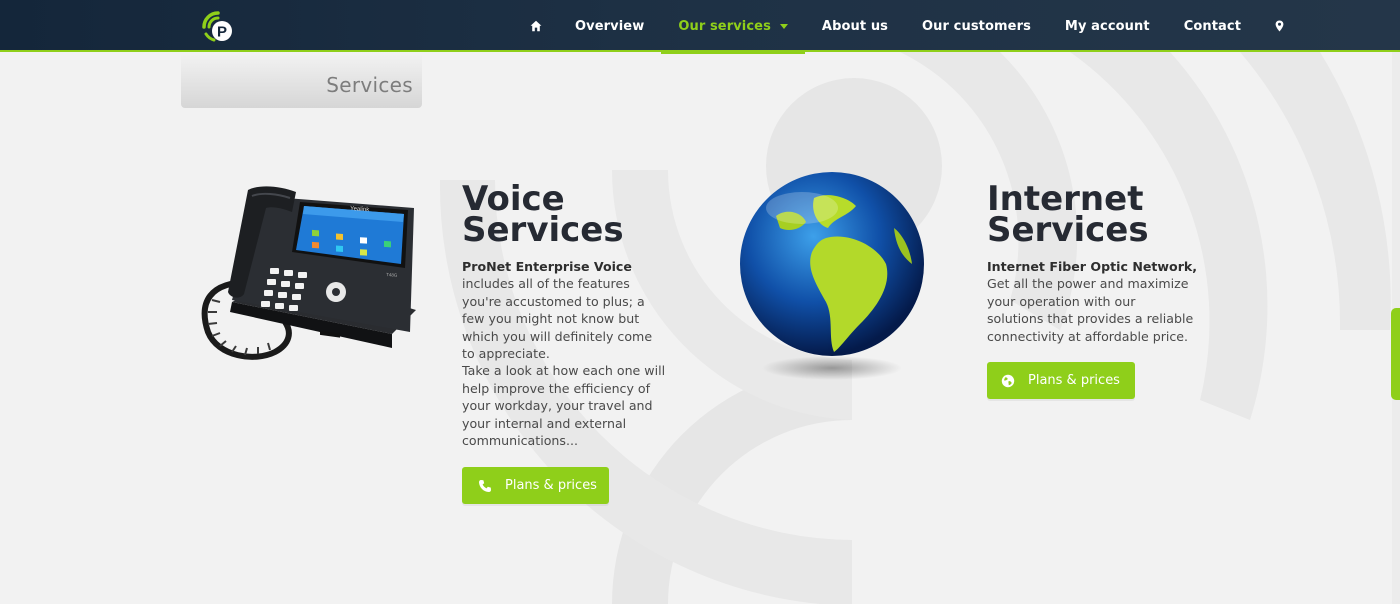  Describe the element at coordinates (301, 80) in the screenshot. I see `breadcrumb: Services` at that location.